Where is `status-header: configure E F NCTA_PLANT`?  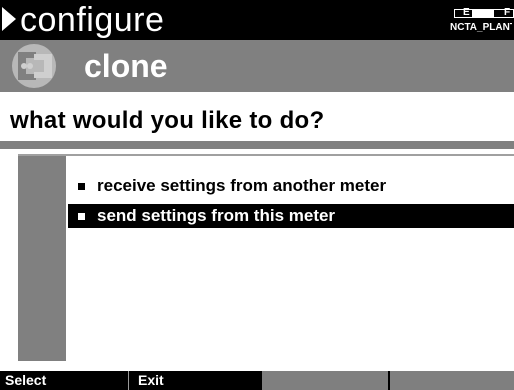
status-header: configure E F NCTA_PLANT is located at coordinates (257, 20).